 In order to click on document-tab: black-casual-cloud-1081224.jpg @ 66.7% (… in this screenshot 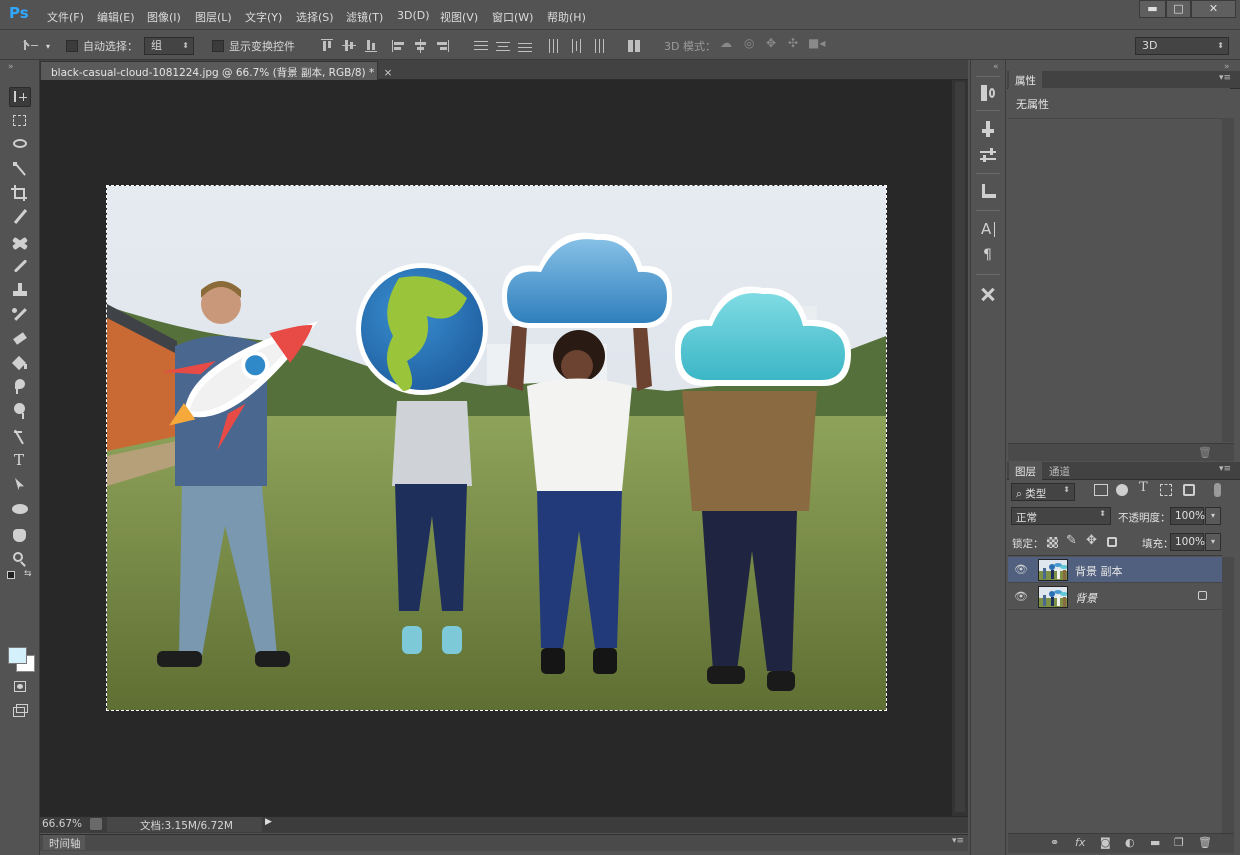, I will do `click(216, 70)`.